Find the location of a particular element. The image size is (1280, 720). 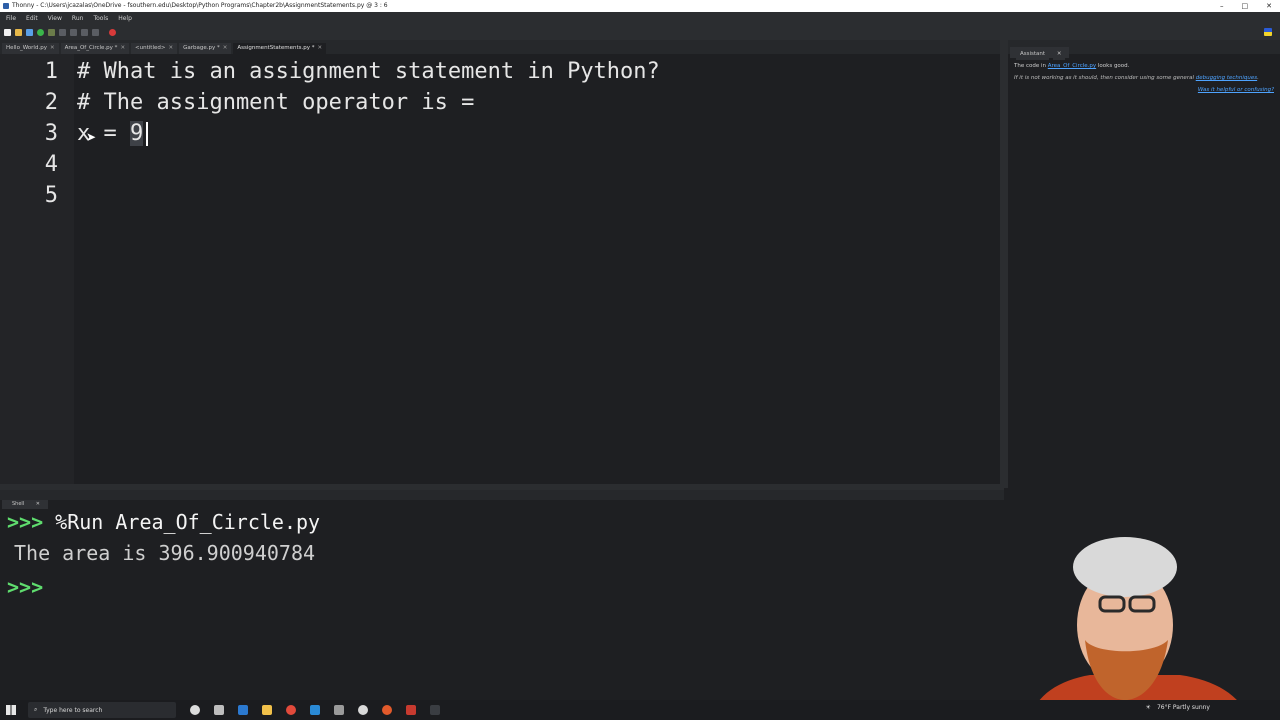

mouse-pointer-icon: ➤ is located at coordinates (91, 137).